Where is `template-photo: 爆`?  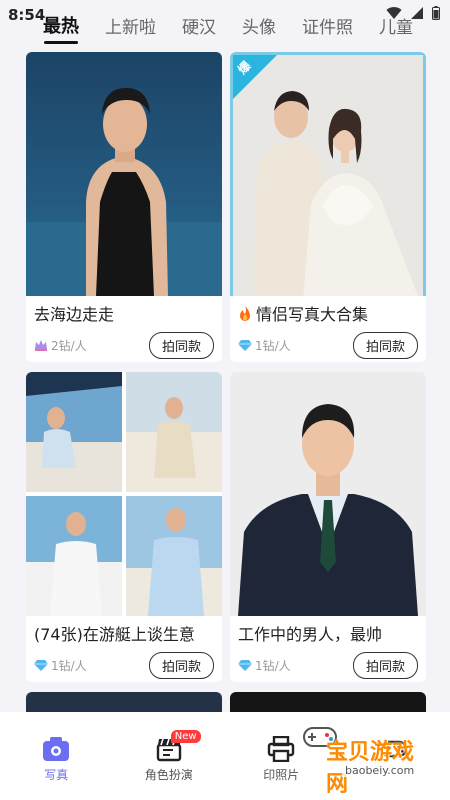
template-photo: 爆 is located at coordinates (328, 174).